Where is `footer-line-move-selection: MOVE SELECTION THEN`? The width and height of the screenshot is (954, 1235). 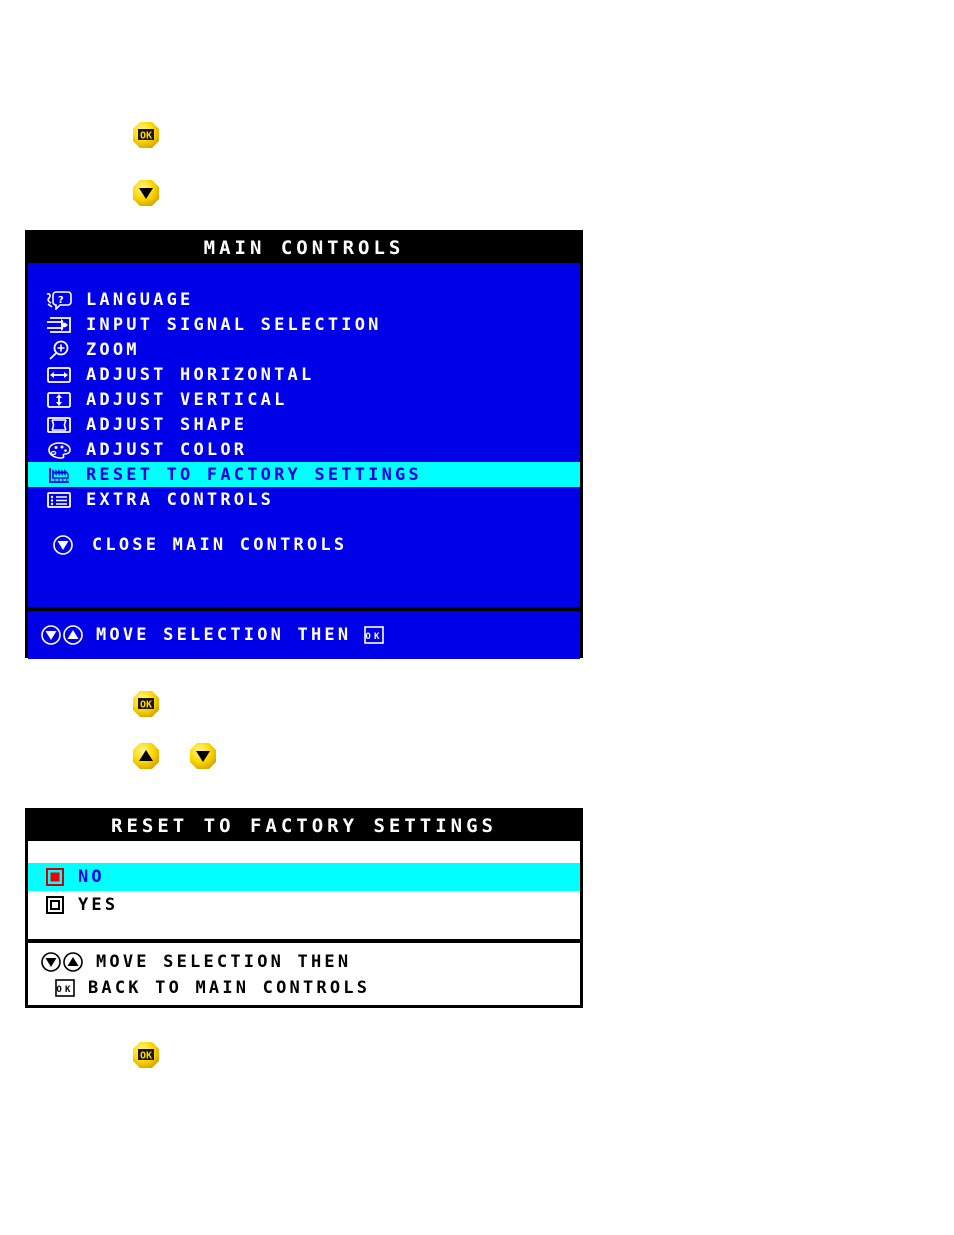
footer-line-move-selection: MOVE SELECTION THEN is located at coordinates (310, 962).